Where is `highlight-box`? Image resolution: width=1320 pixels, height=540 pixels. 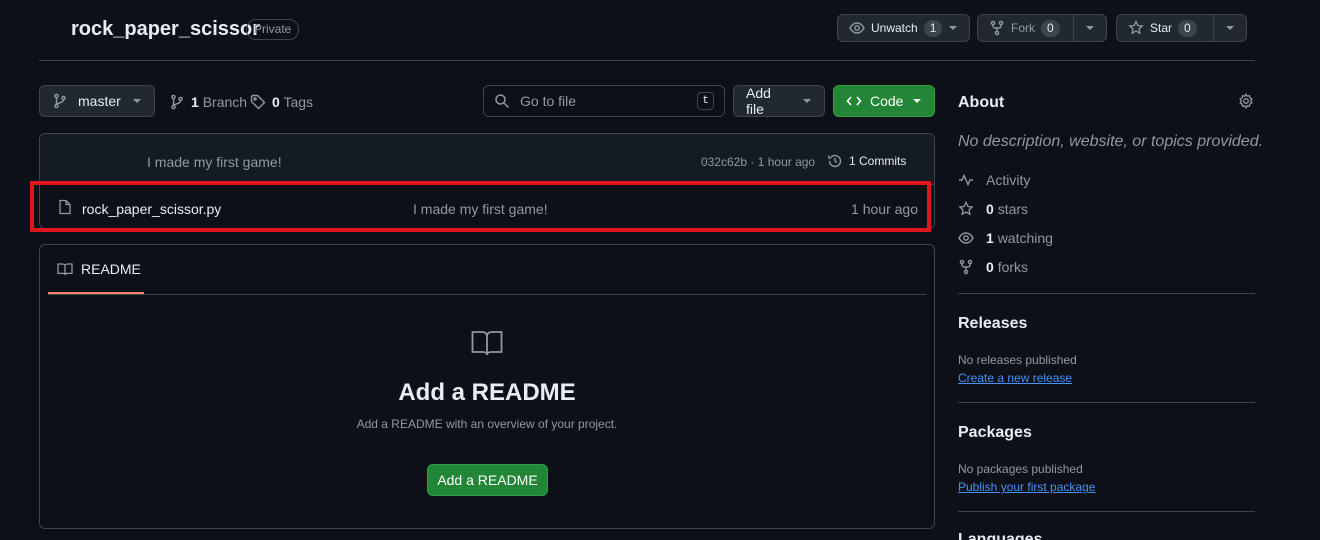
highlight-box is located at coordinates (480, 206).